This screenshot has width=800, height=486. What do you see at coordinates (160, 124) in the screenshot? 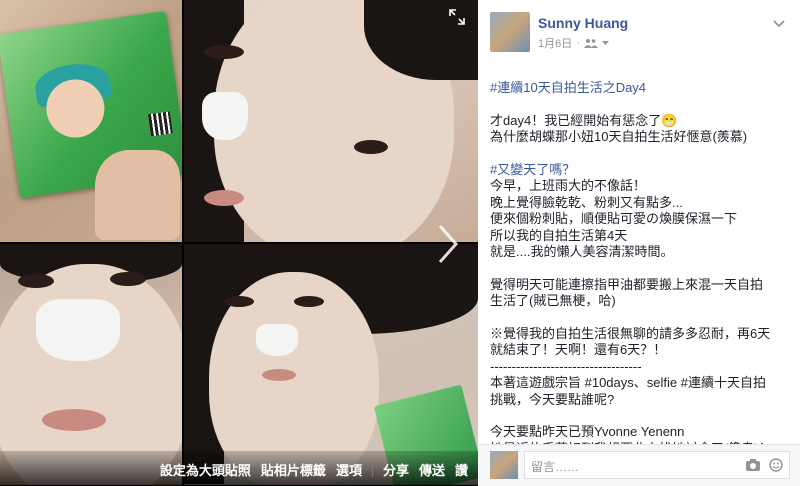
I see `qr-code` at bounding box center [160, 124].